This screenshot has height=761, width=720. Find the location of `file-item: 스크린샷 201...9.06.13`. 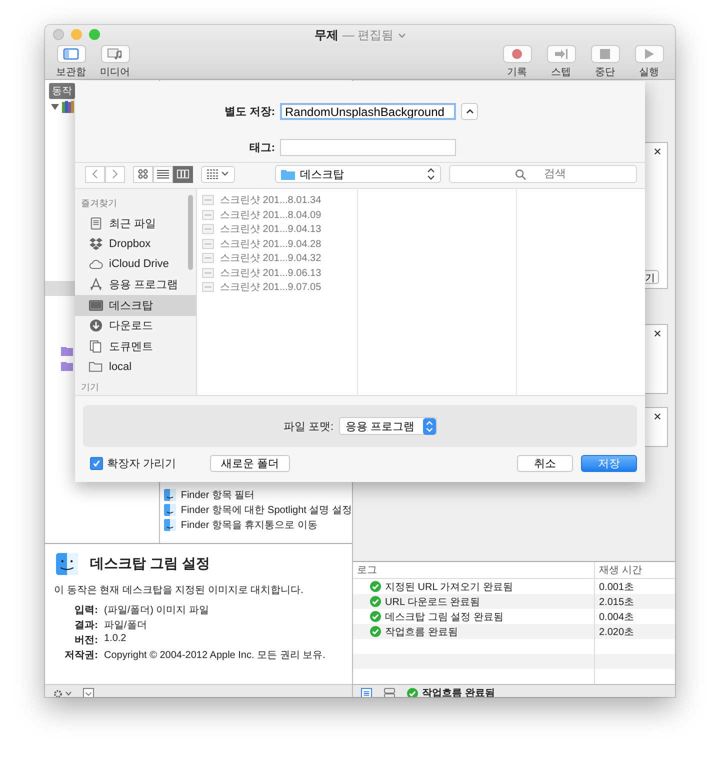

file-item: 스크린샷 201...9.06.13 is located at coordinates (277, 273).